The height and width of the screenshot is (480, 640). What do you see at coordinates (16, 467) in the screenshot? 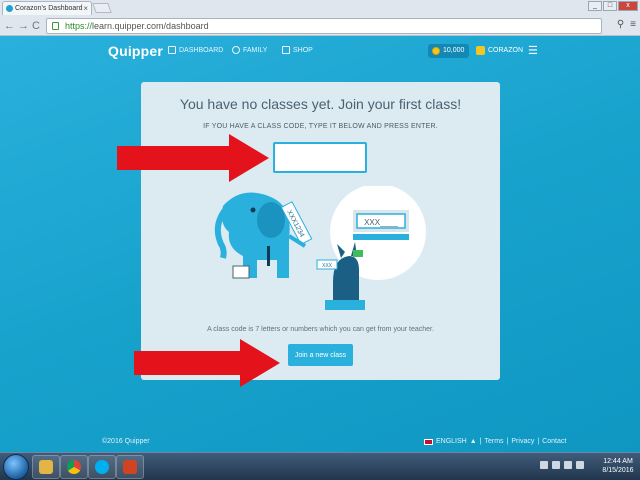
I see `start-button` at bounding box center [16, 467].